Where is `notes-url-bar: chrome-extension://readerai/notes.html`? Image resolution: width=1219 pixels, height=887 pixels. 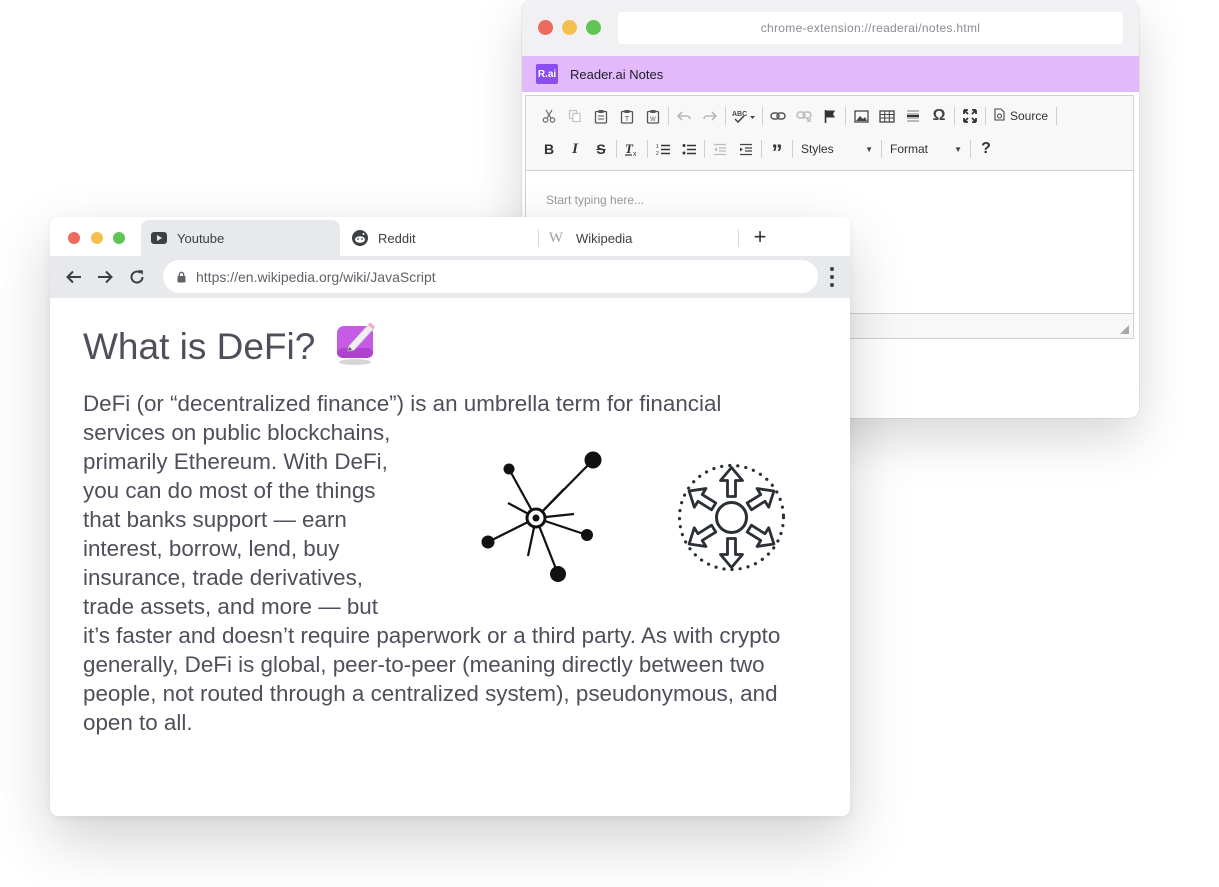
notes-url-bar: chrome-extension://readerai/notes.html is located at coordinates (870, 28).